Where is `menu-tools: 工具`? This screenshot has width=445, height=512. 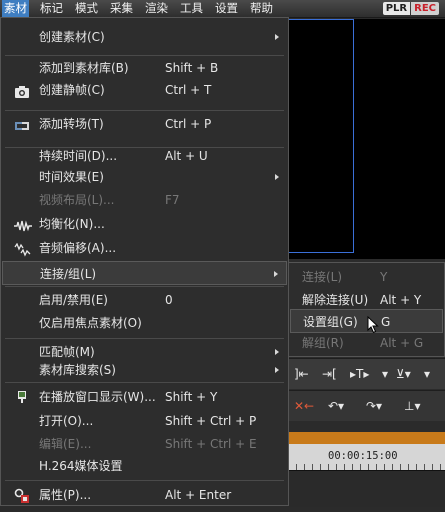
menu-tools: 工具 is located at coordinates (191, 8).